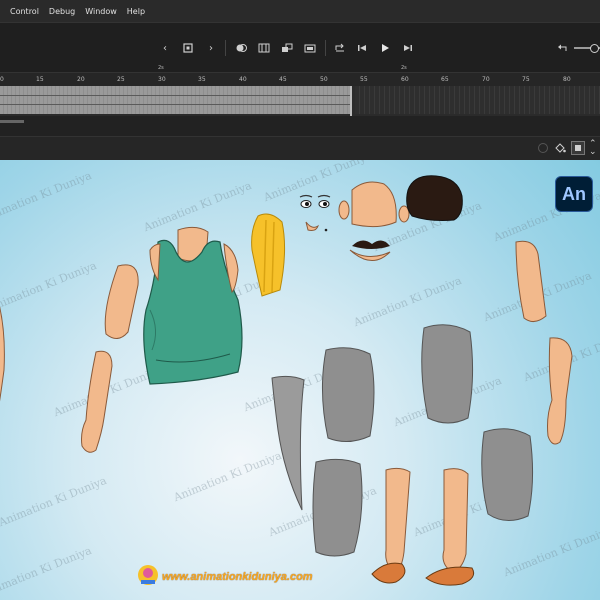 The width and height of the screenshot is (600, 600). What do you see at coordinates (594, 48) in the screenshot?
I see `slider-thumb` at bounding box center [594, 48].